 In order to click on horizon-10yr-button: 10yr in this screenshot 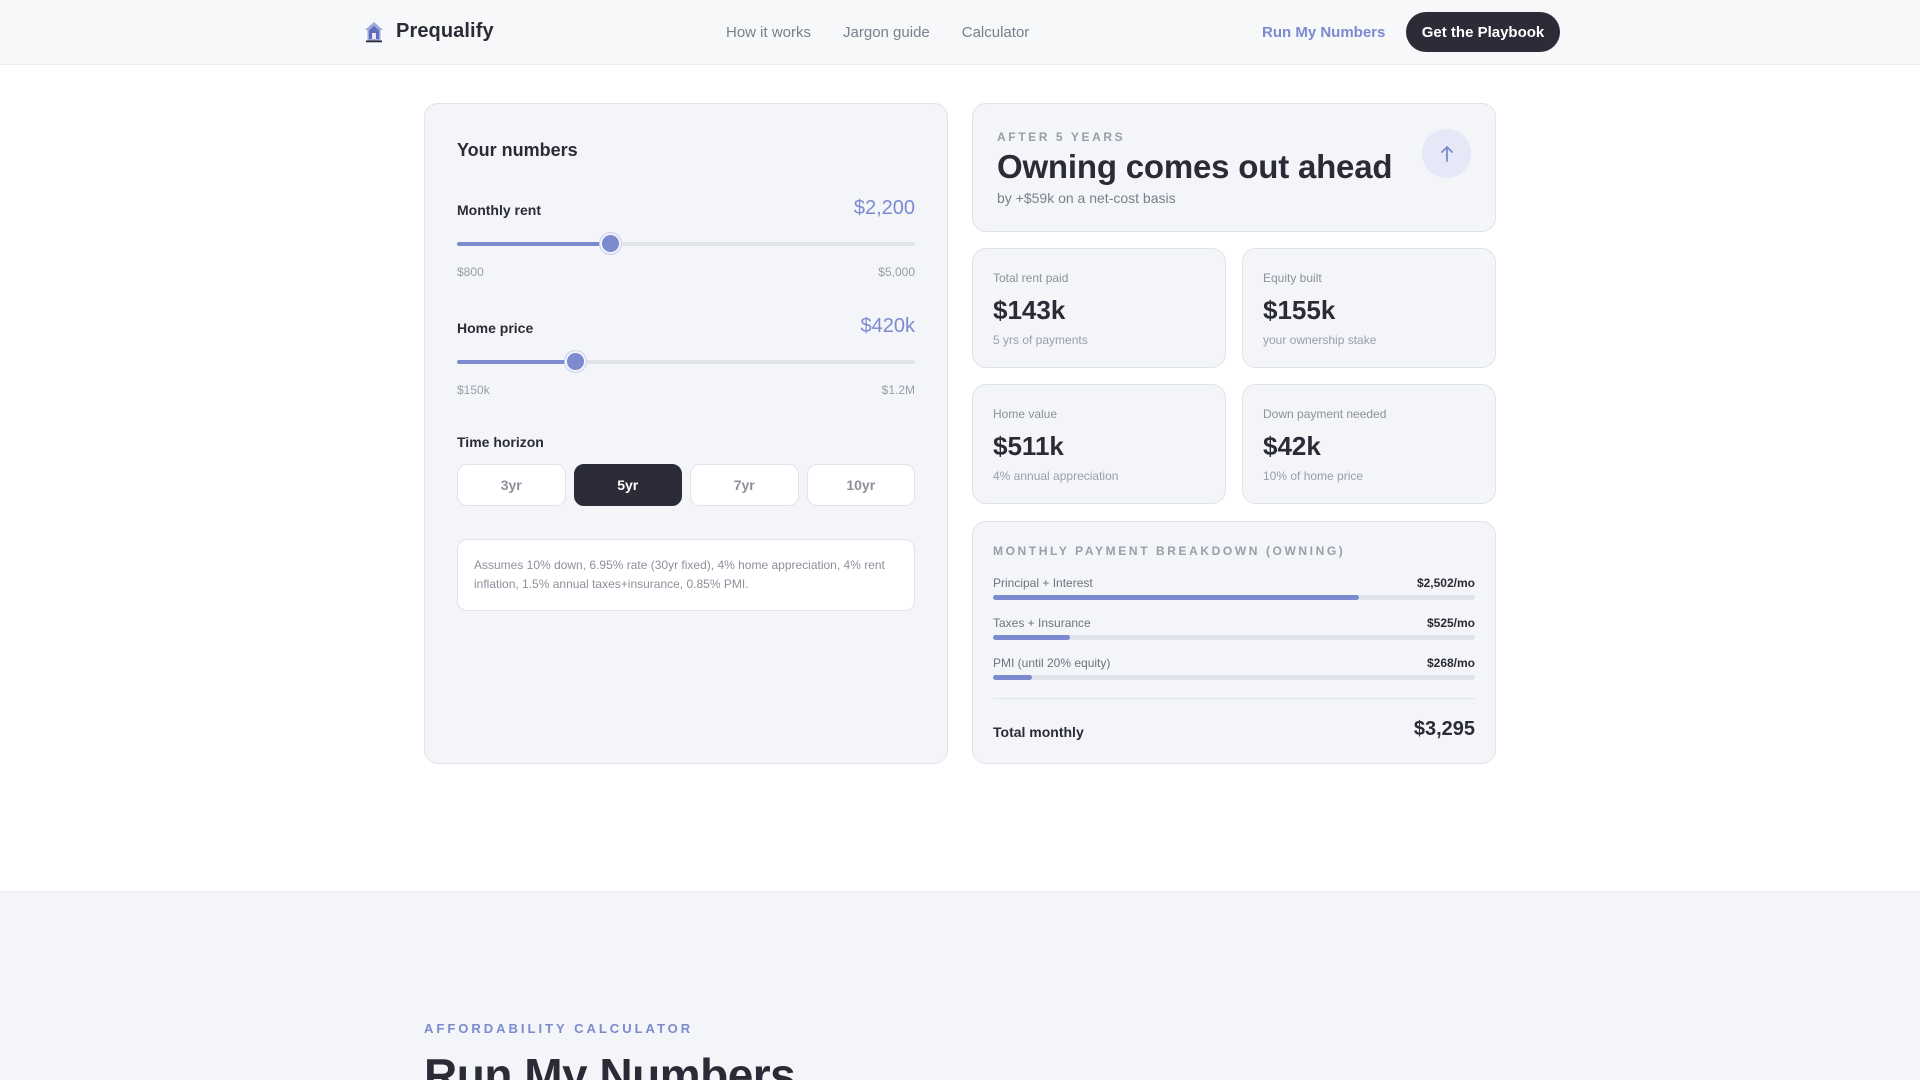, I will do `click(860, 485)`.